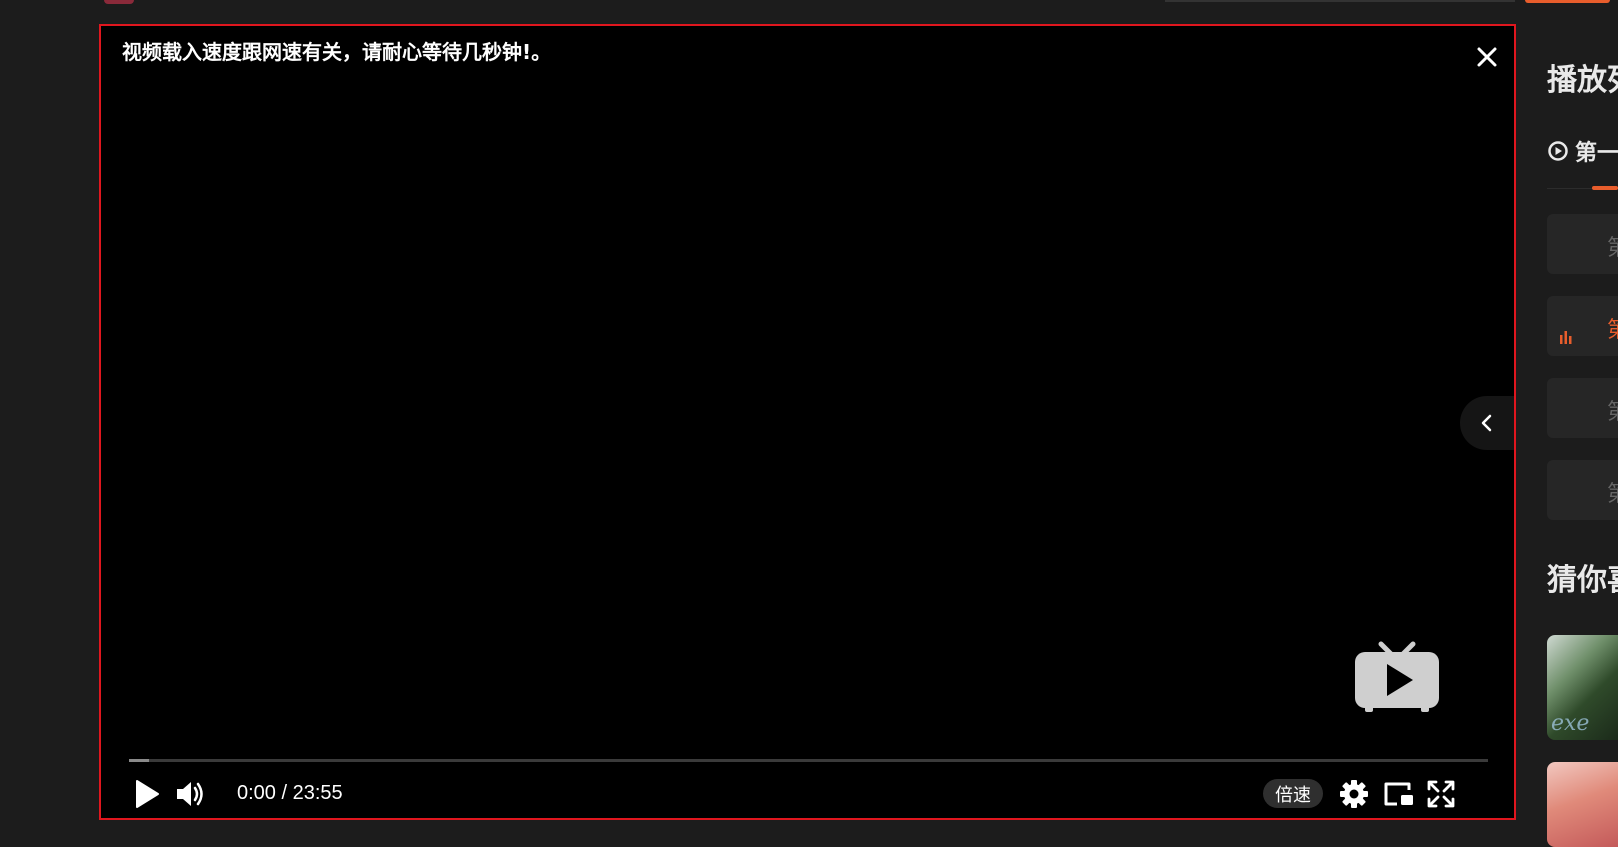 Image resolution: width=1618 pixels, height=847 pixels. What do you see at coordinates (119, 2) in the screenshot?
I see `site-logo-hint` at bounding box center [119, 2].